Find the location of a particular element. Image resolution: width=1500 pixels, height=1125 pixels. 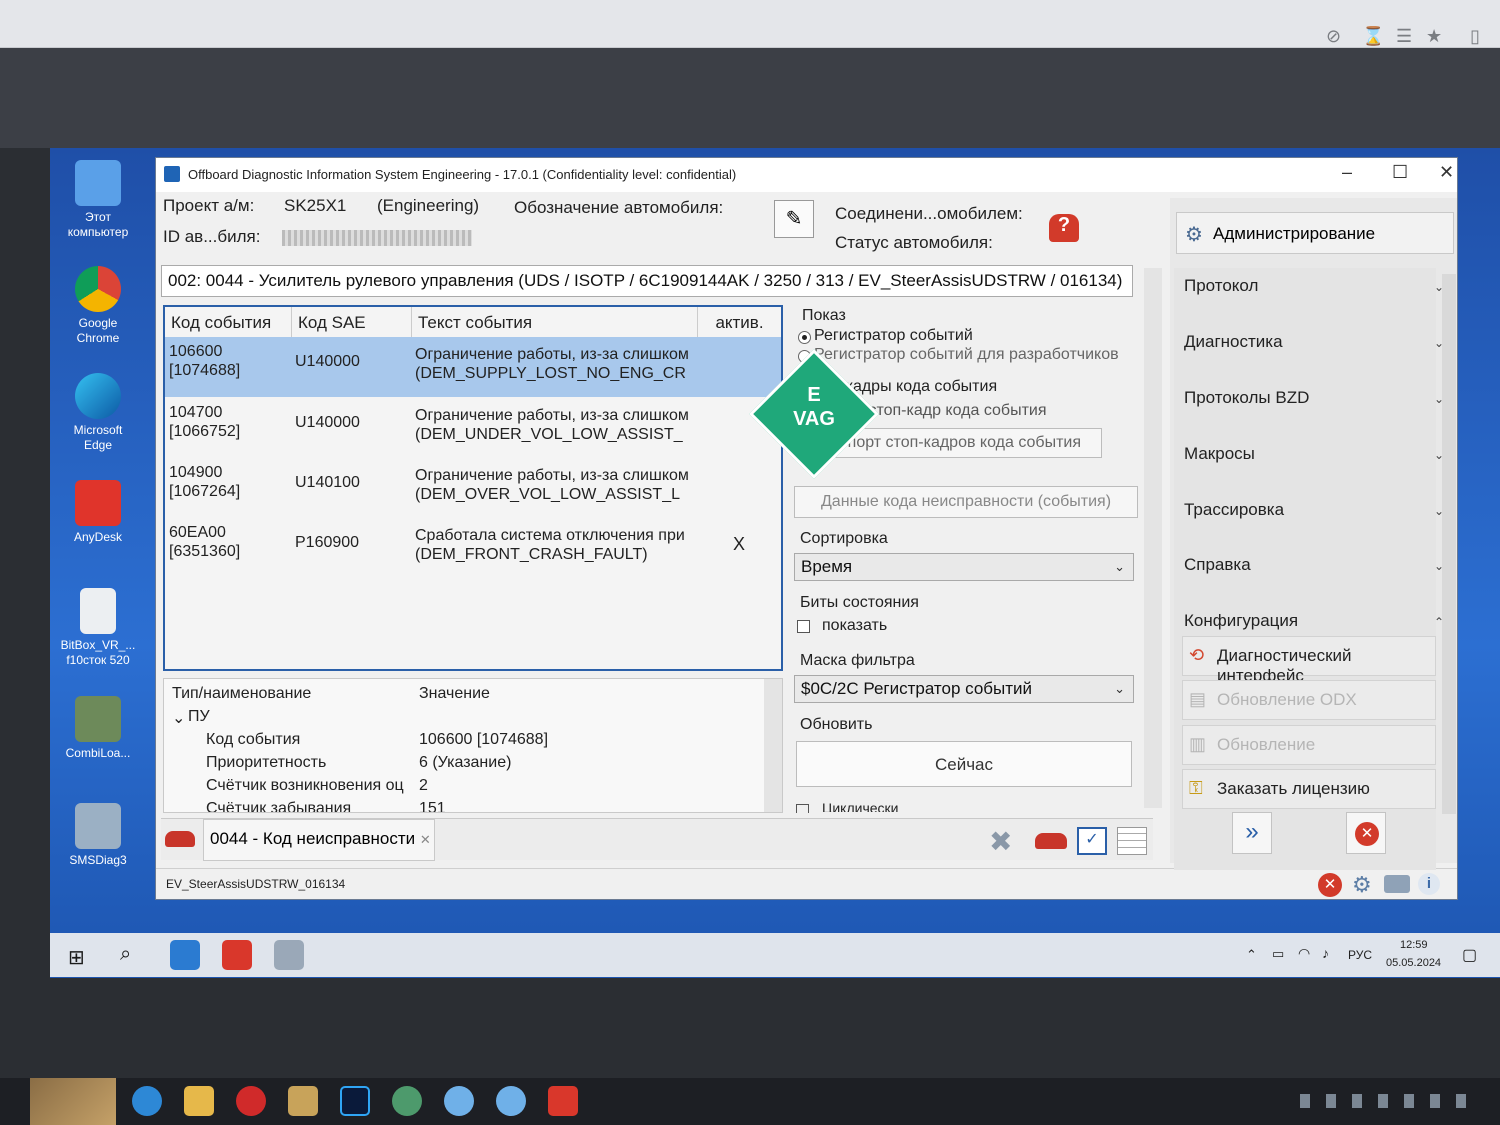

grid-icon is located at coordinates (1132, 841).